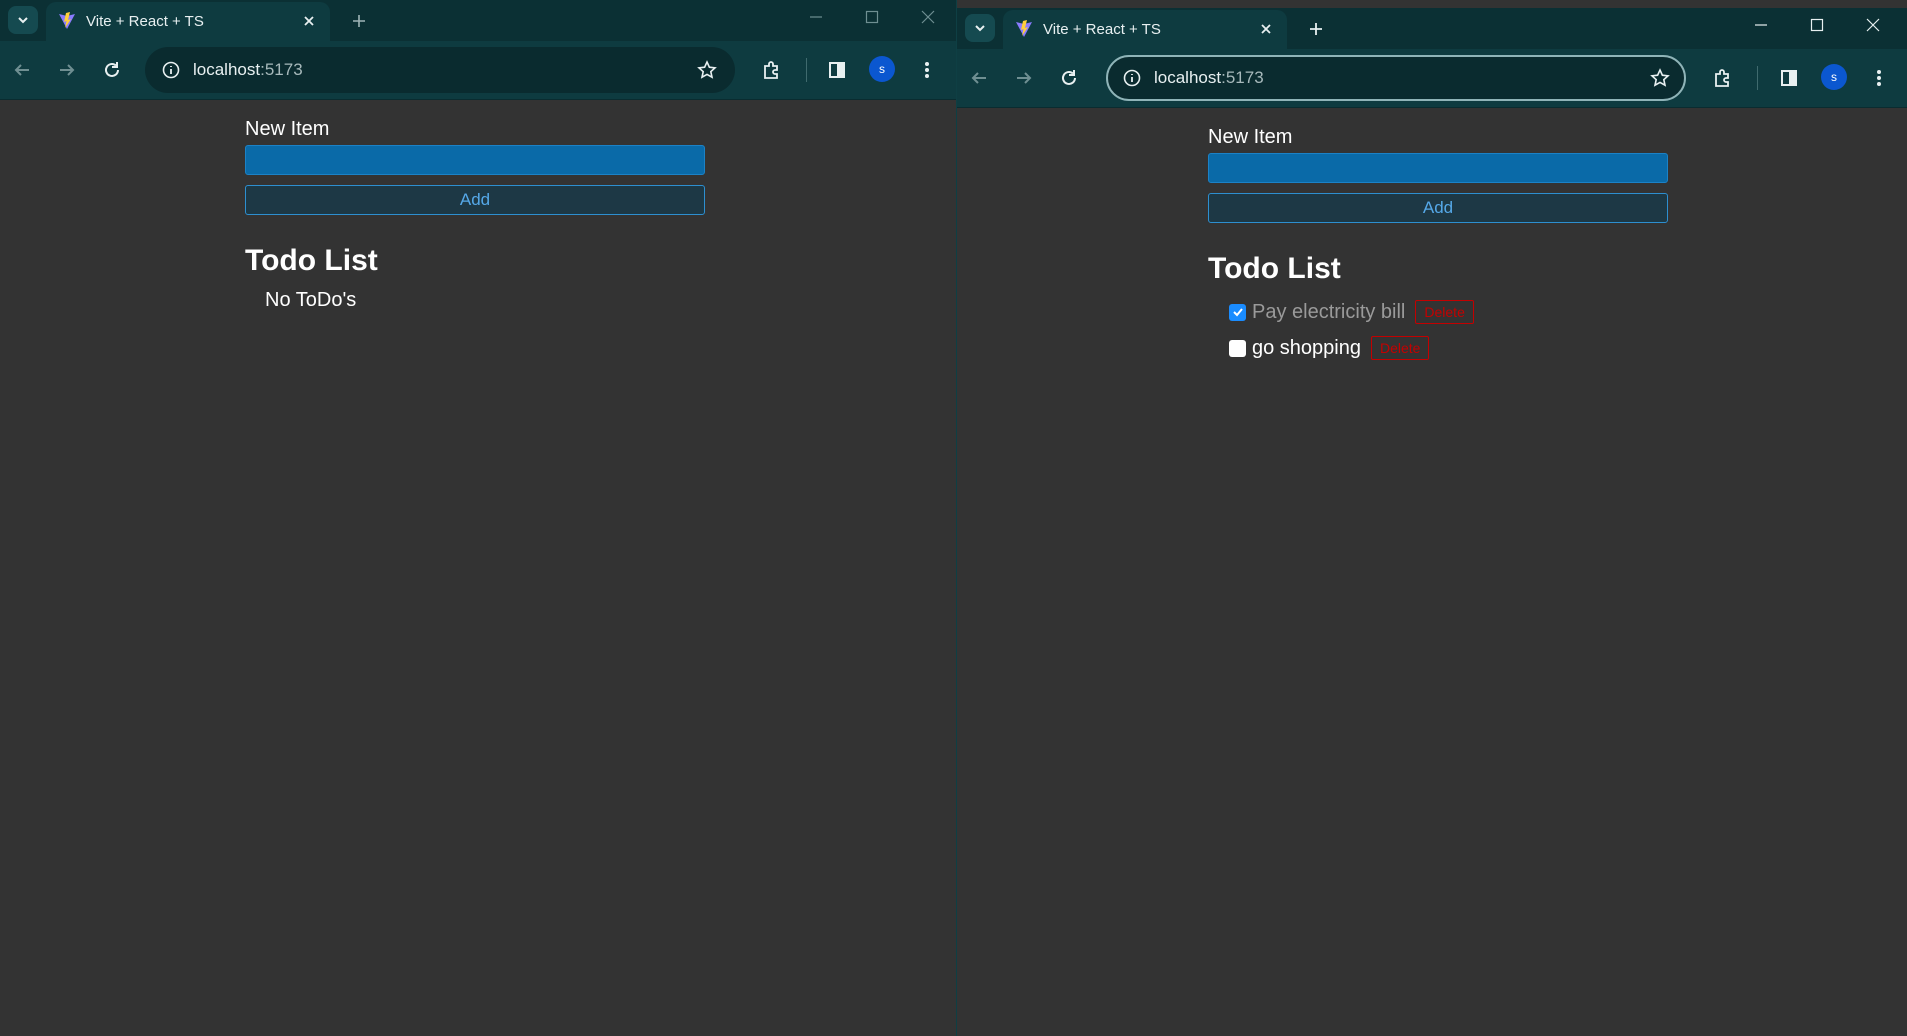 The width and height of the screenshot is (1907, 1036). Describe the element at coordinates (311, 300) in the screenshot. I see `empty-state-text: No ToDo's` at that location.